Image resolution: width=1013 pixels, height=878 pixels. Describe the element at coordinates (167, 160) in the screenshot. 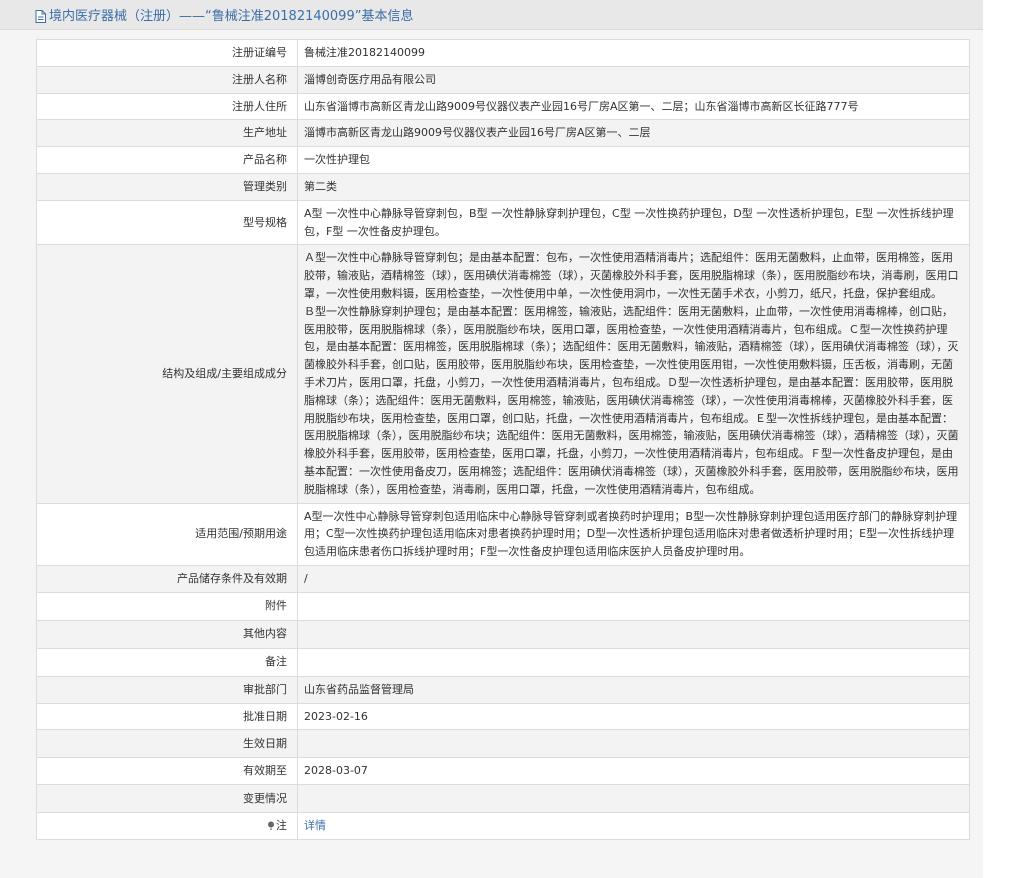

I see `row-label: 产品名称` at that location.